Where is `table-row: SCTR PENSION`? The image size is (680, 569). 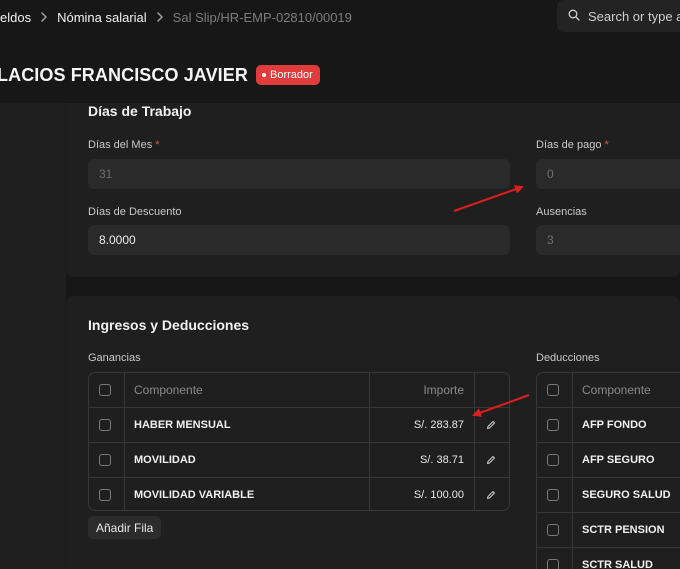 table-row: SCTR PENSION is located at coordinates (608, 529).